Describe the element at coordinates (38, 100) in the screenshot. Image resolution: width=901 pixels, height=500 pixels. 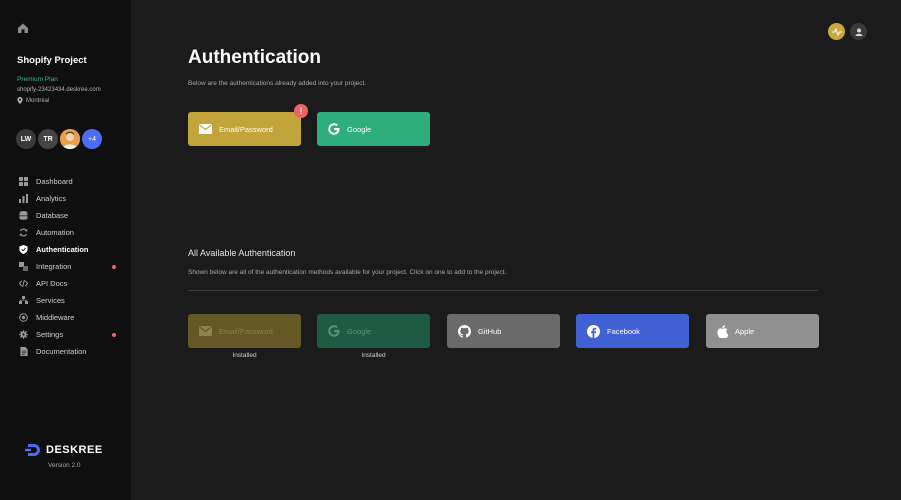
I see `location-text: Montréal` at that location.